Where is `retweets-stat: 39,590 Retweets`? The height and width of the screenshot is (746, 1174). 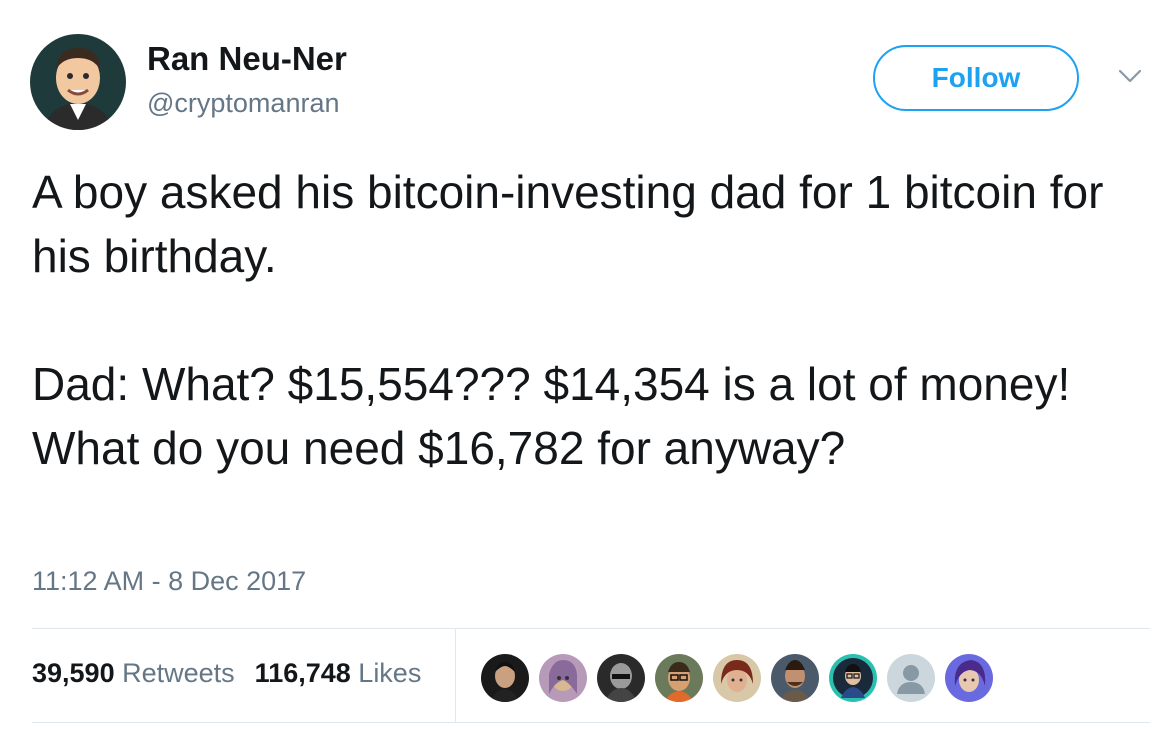
retweets-stat: 39,590 Retweets is located at coordinates (133, 673).